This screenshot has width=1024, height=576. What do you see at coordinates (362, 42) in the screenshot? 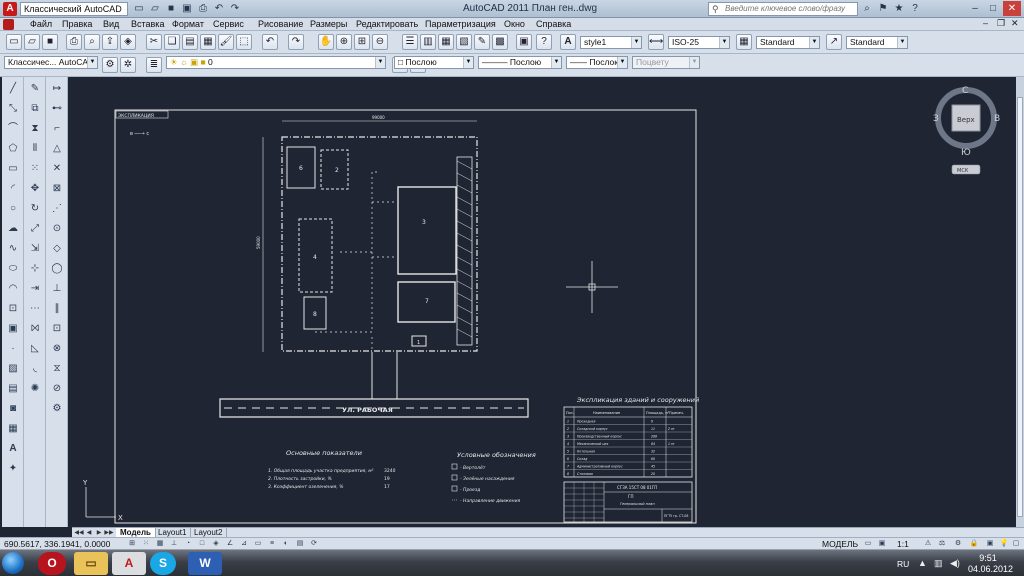
I see `zoom-window-icon: ⊞` at bounding box center [362, 42].